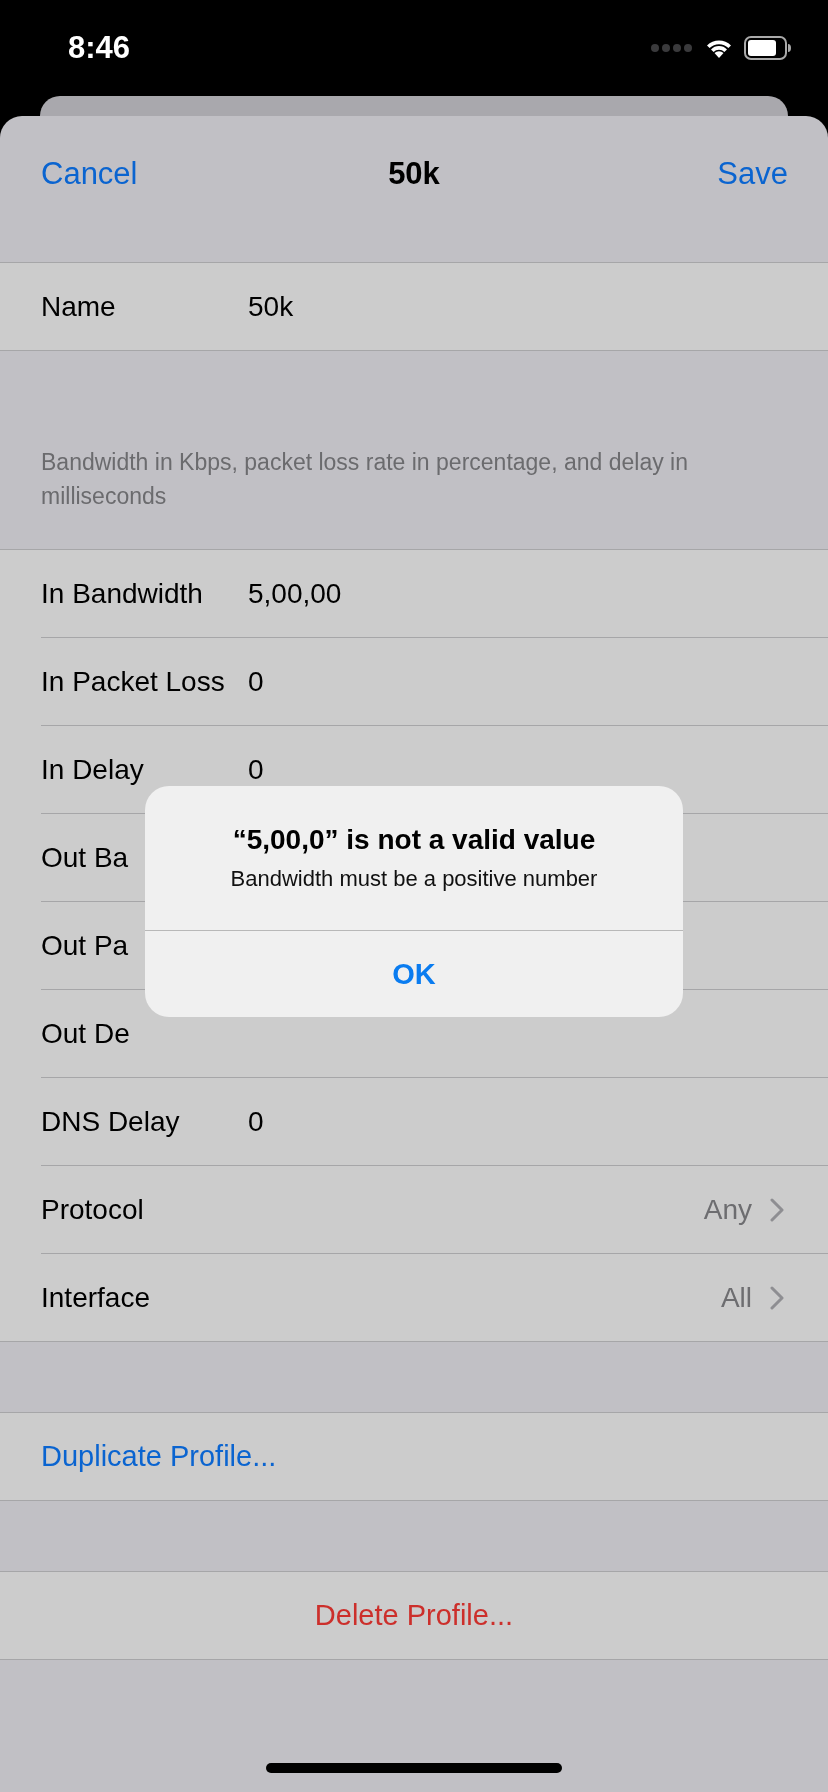  Describe the element at coordinates (414, 879) in the screenshot. I see `alert-message: Bandwidth must be a positive number` at that location.